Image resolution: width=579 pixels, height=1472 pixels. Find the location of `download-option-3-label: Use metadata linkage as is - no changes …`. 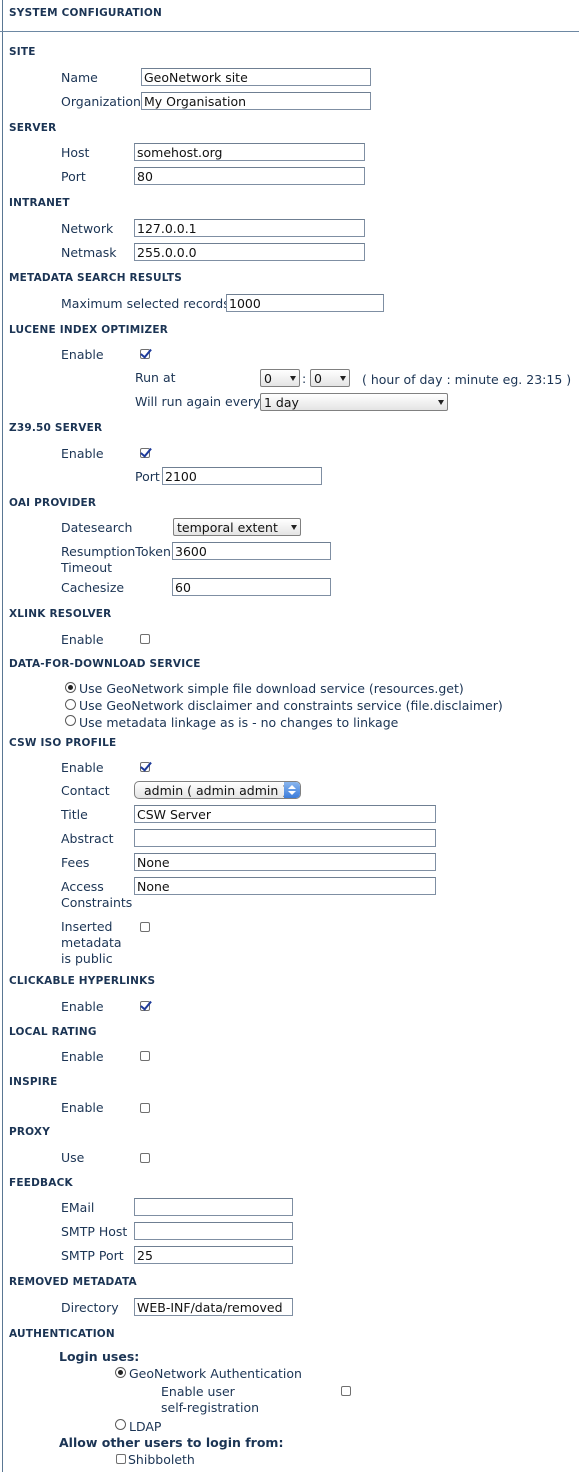

download-option-3-label: Use metadata linkage as is - no changes … is located at coordinates (239, 722).